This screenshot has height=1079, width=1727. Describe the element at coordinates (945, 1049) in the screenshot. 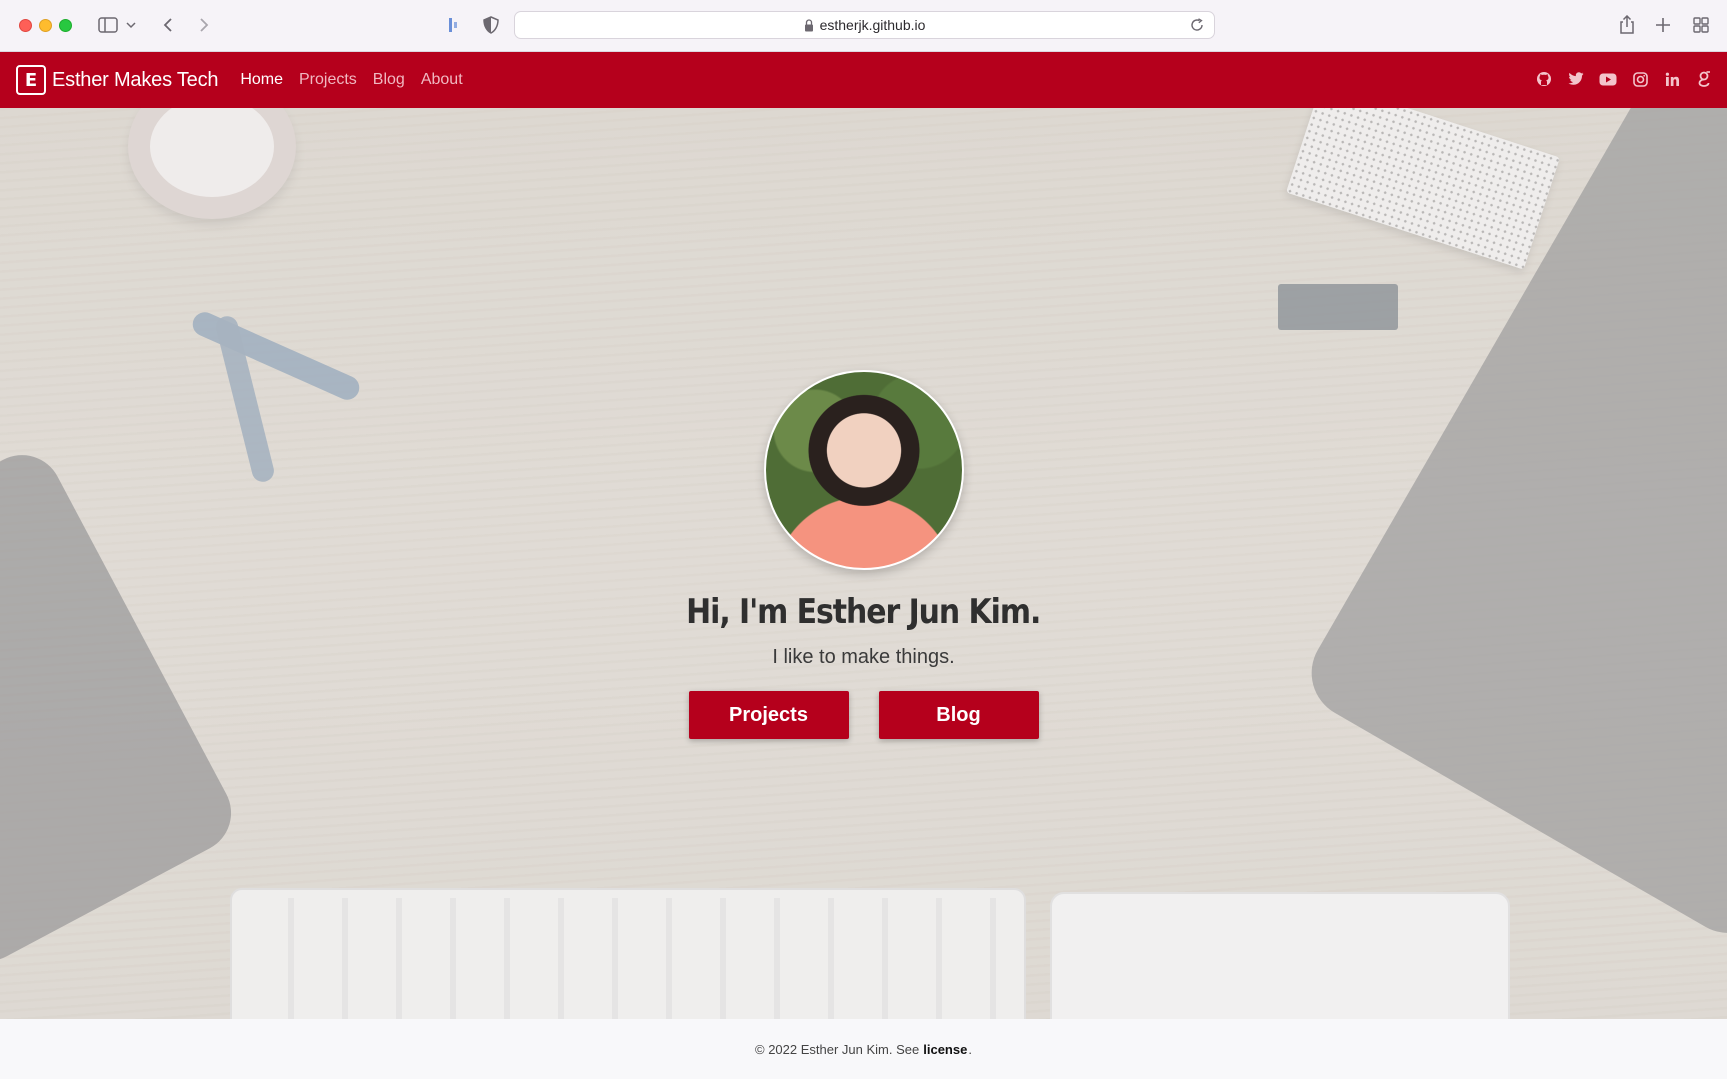

I see `license-link: license` at that location.